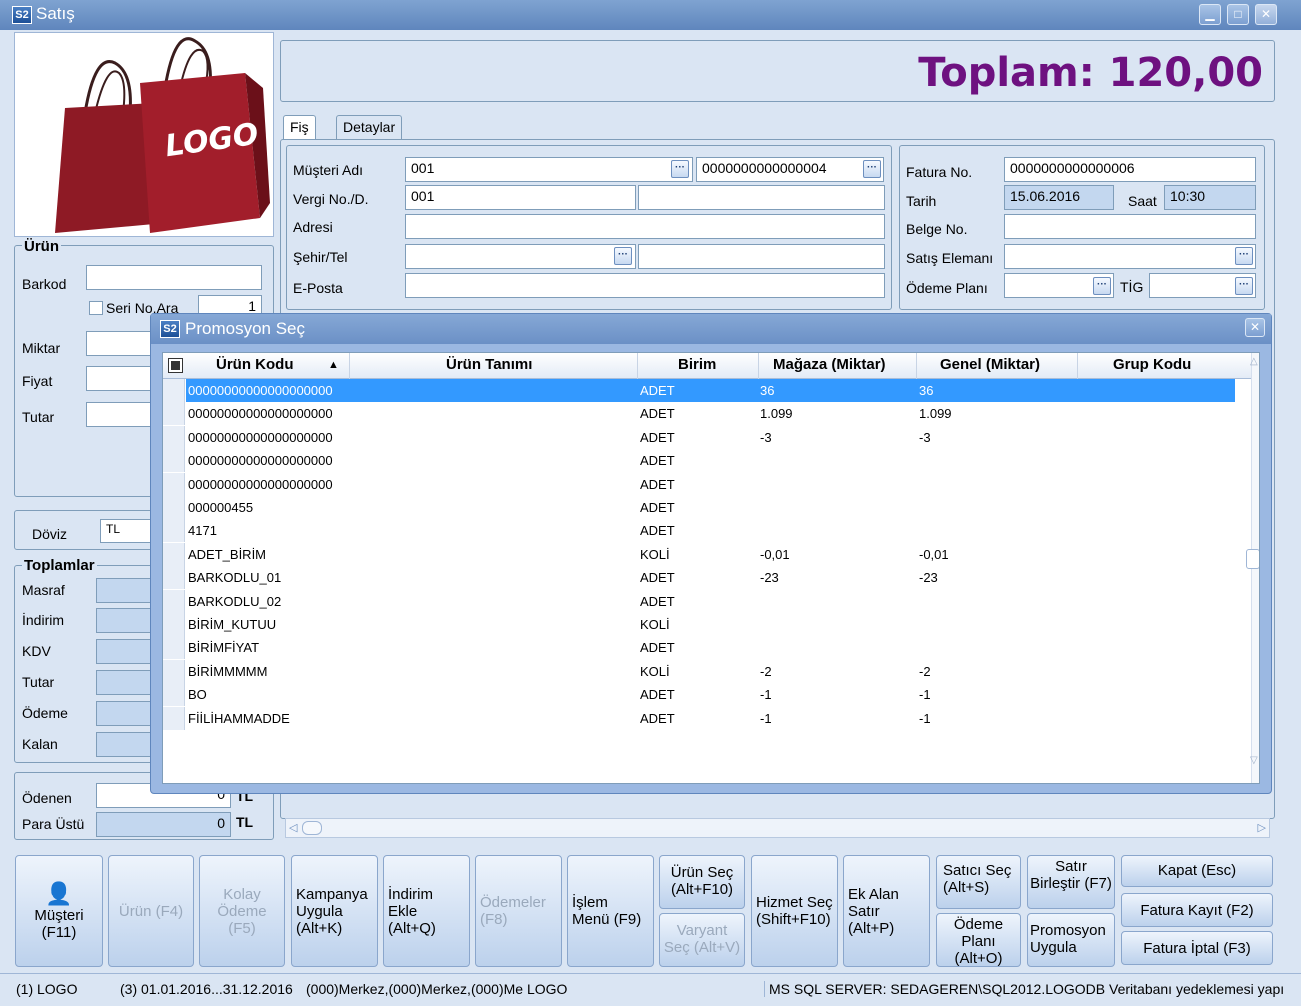 This screenshot has height=1006, width=1301. I want to click on table-row: 000000455 ADET, so click(710, 507).